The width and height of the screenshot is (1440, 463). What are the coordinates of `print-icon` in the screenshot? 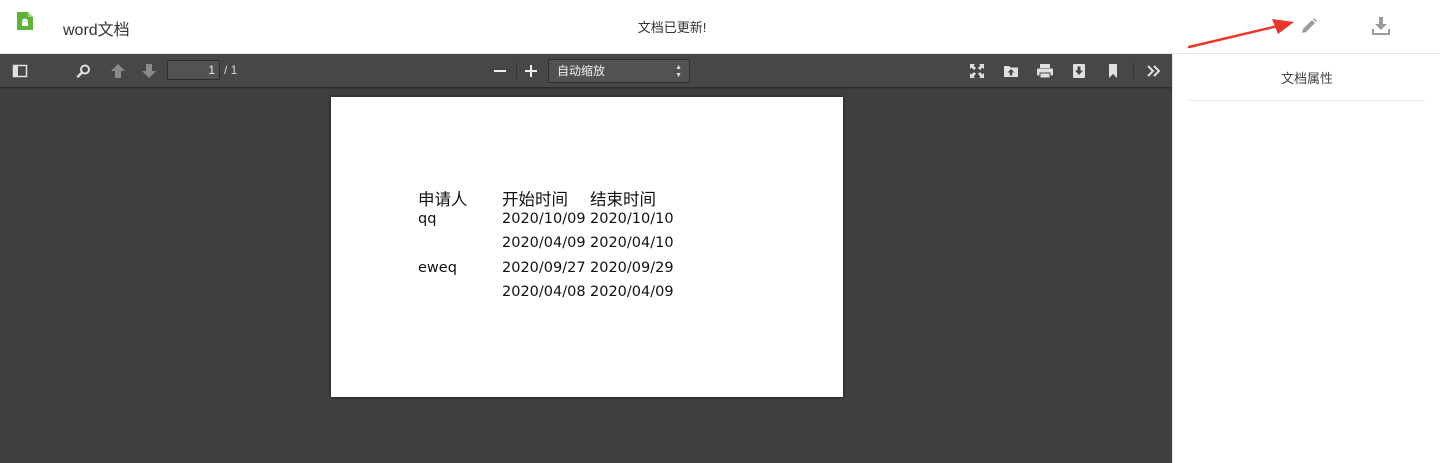 It's located at (1045, 71).